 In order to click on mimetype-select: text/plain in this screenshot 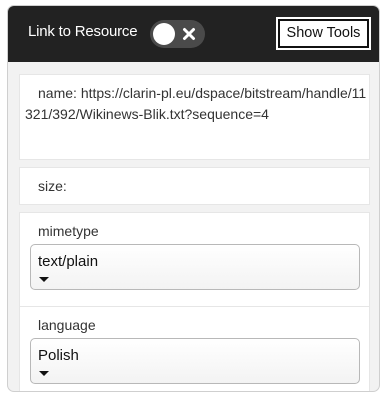, I will do `click(195, 267)`.